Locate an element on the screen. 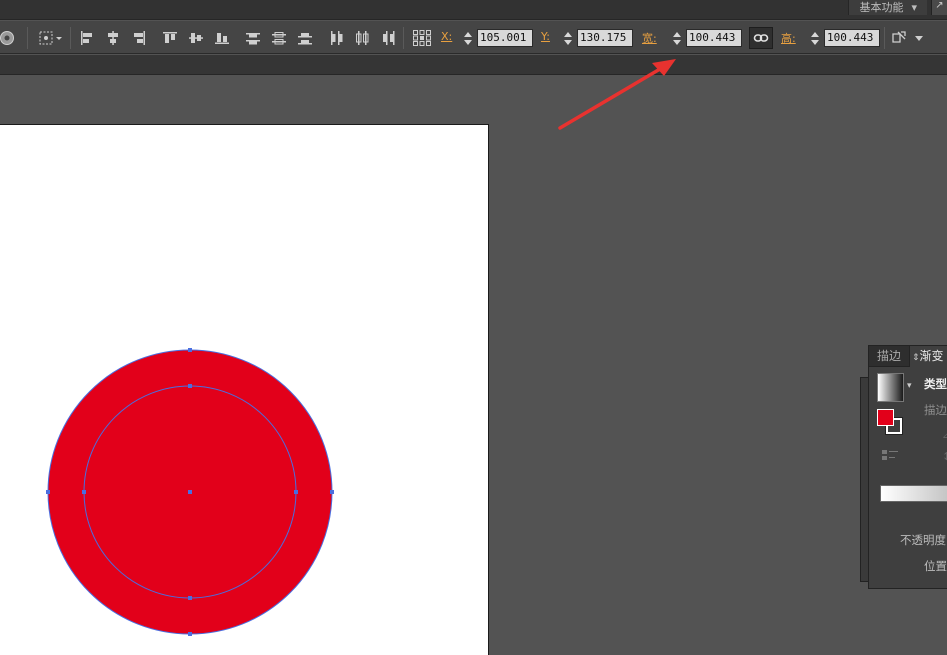  aspect-ratio-icon: ↕ is located at coordinates (944, 456).